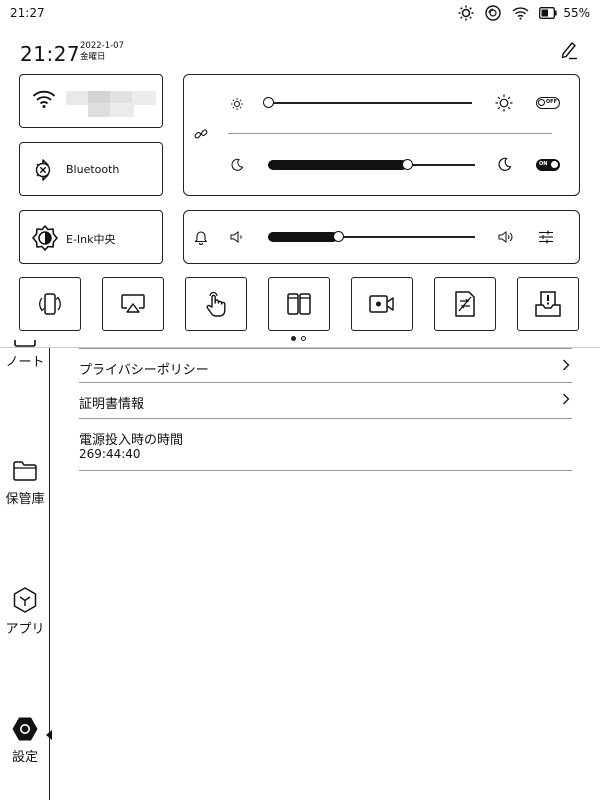 Image resolution: width=600 pixels, height=800 pixels. I want to click on no-refresh-button, so click(465, 304).